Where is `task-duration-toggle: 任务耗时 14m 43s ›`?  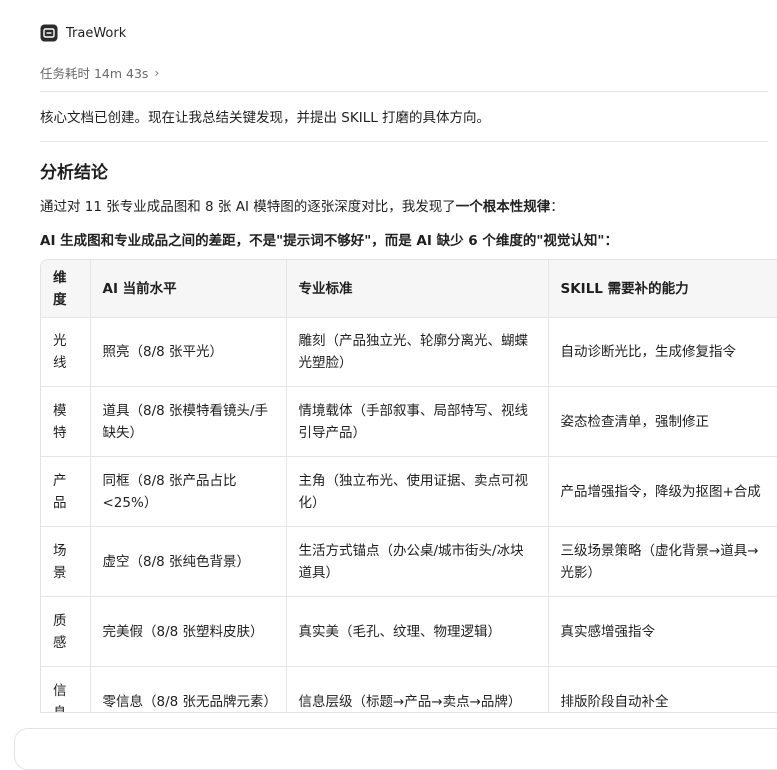
task-duration-toggle: 任务耗时 14m 43s › is located at coordinates (99, 72).